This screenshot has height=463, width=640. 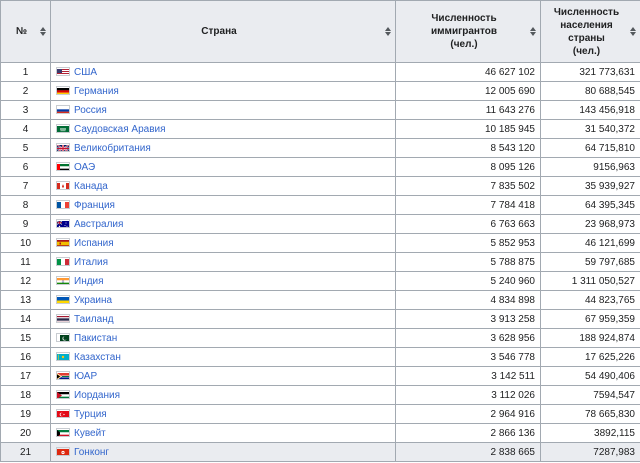 I want to click on table-row: 9 Австралия 6 763 663 23 968,973, so click(x=320, y=224).